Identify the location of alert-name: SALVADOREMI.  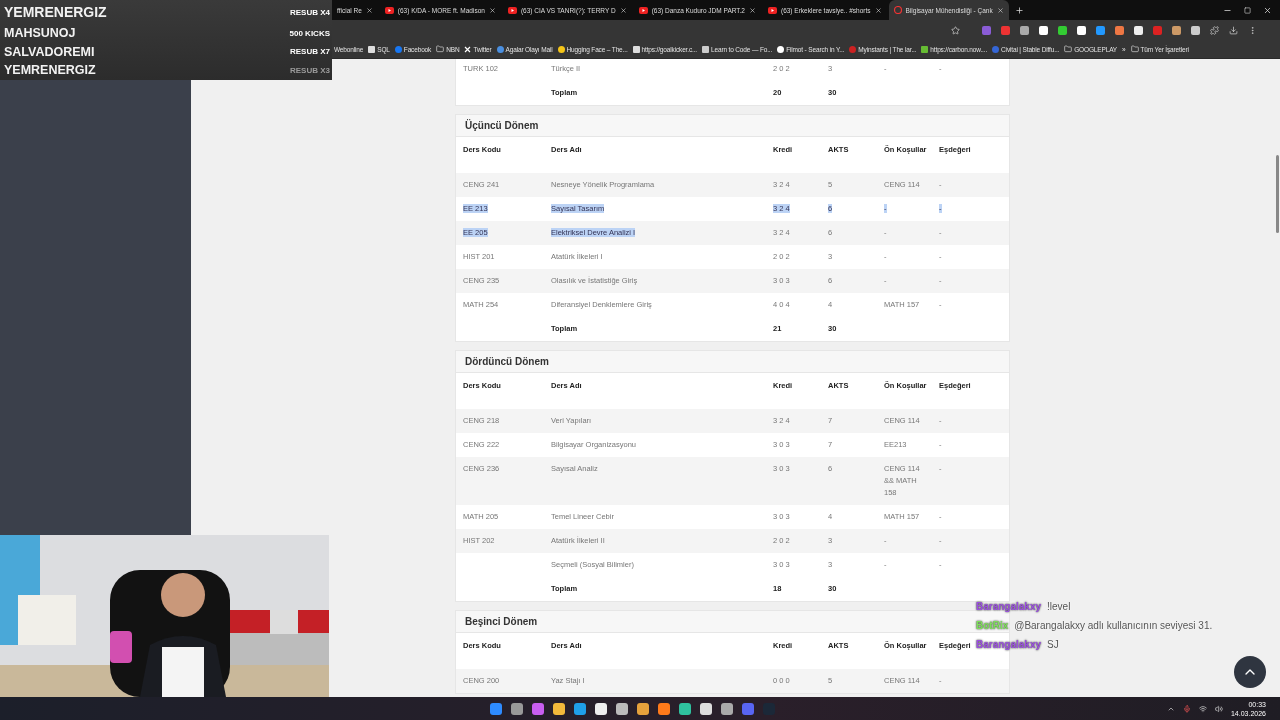
(49, 51).